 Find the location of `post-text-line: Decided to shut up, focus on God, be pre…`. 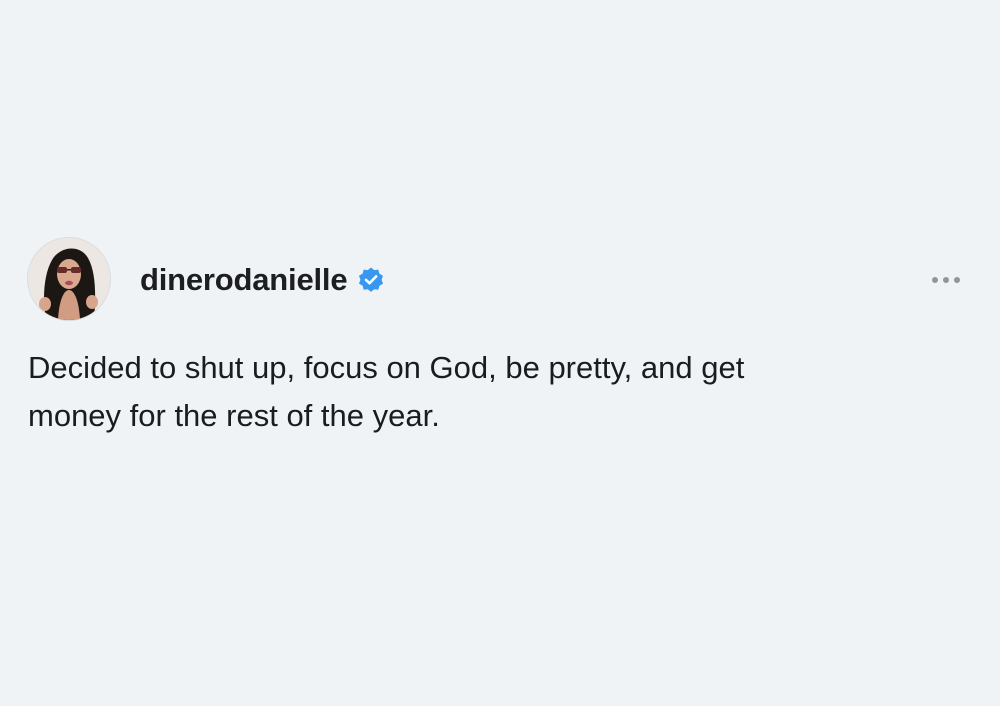

post-text-line: Decided to shut up, focus on God, be pre… is located at coordinates (386, 367).